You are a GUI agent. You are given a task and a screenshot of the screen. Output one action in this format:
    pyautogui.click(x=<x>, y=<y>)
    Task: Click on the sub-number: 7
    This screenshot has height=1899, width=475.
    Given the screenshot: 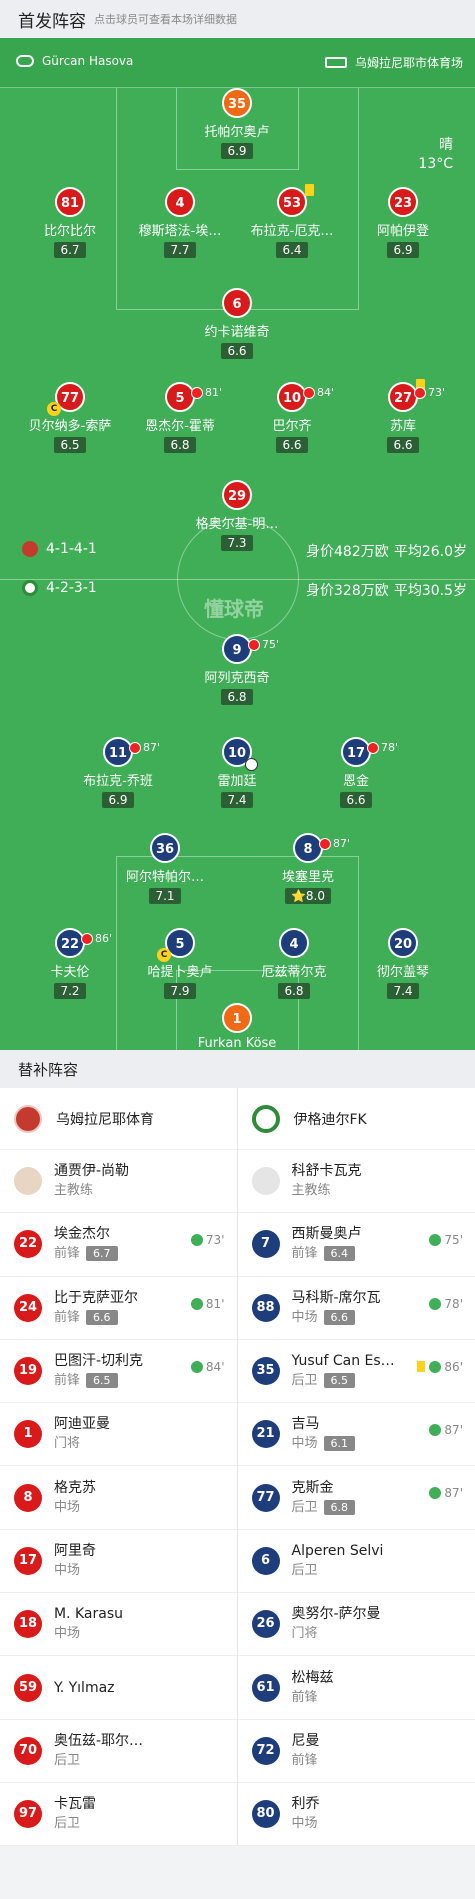 What is the action you would take?
    pyautogui.click(x=265, y=1244)
    